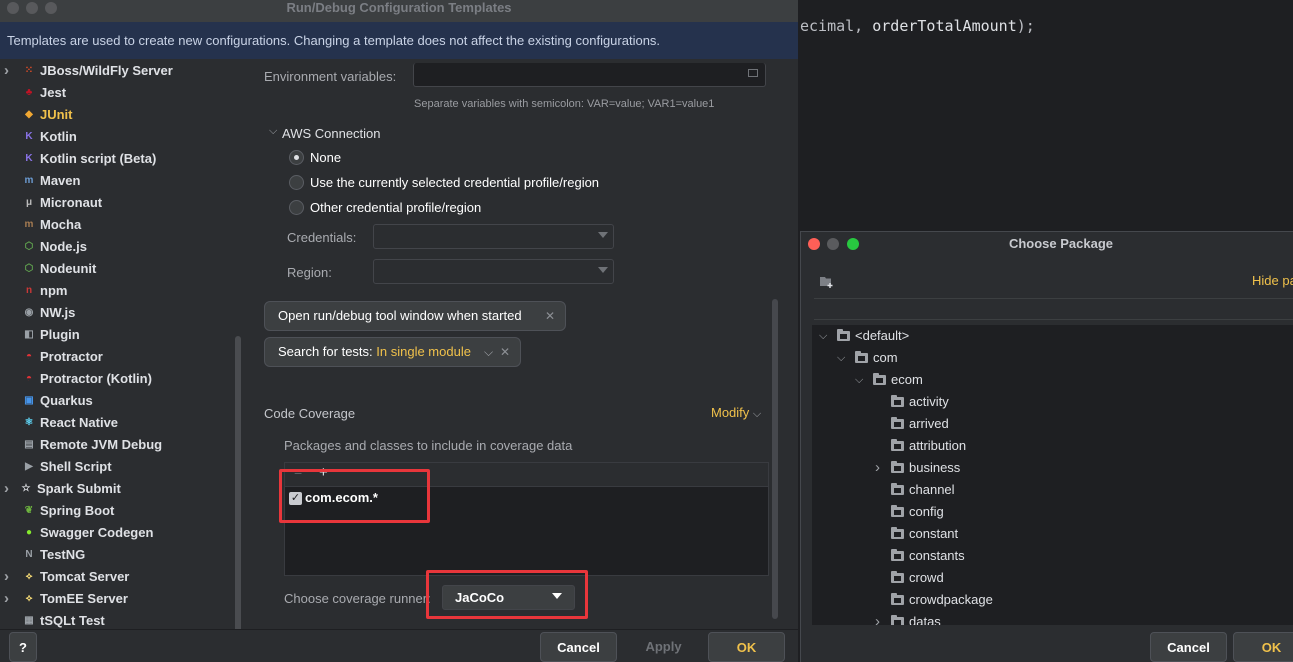  I want to click on credentials-combo, so click(493, 236).